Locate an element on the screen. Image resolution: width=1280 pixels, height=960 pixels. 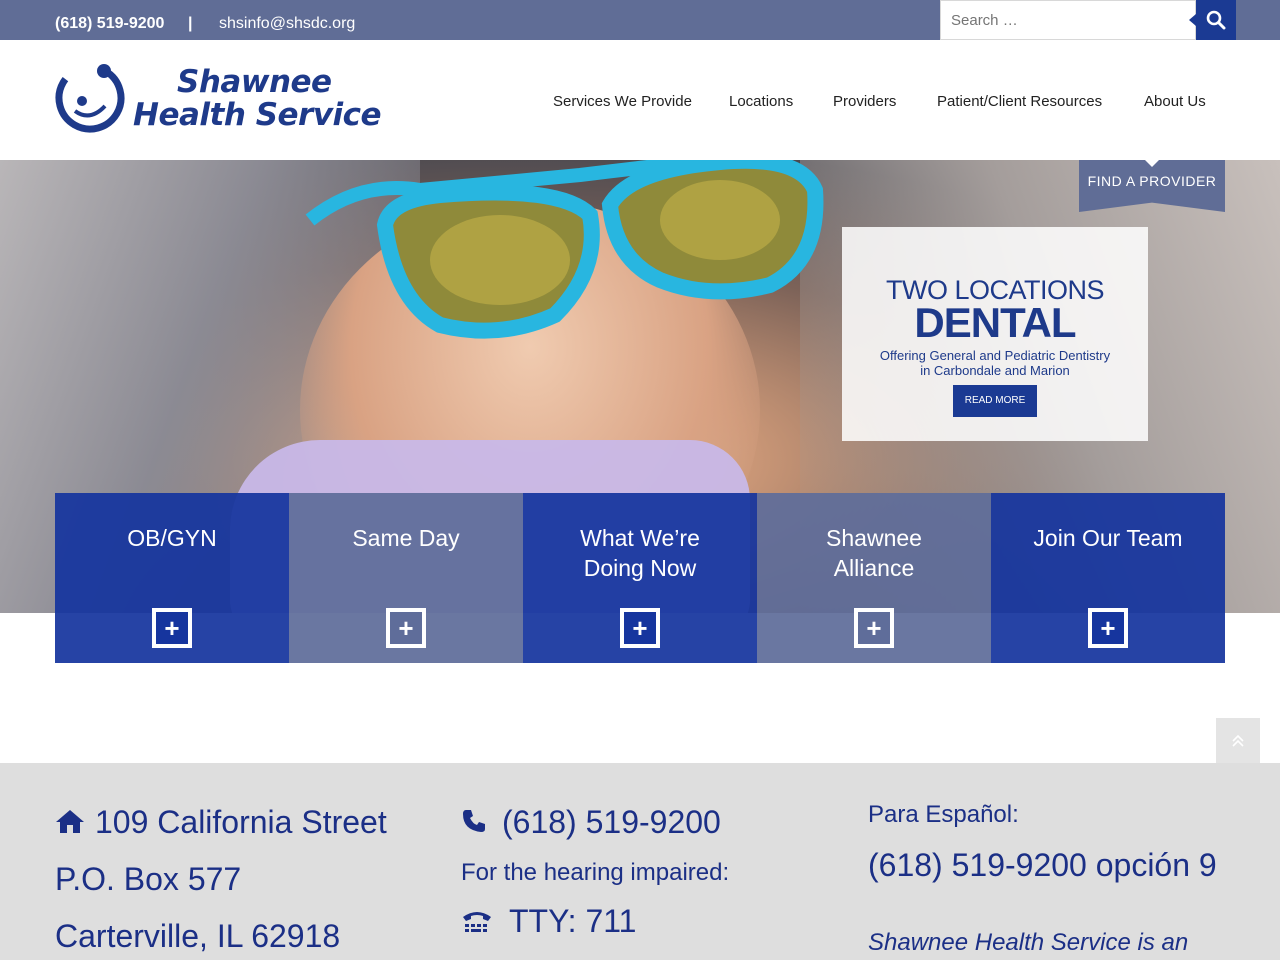
tile-what-were-doing-now: What We’re Doing Now + is located at coordinates (640, 578).